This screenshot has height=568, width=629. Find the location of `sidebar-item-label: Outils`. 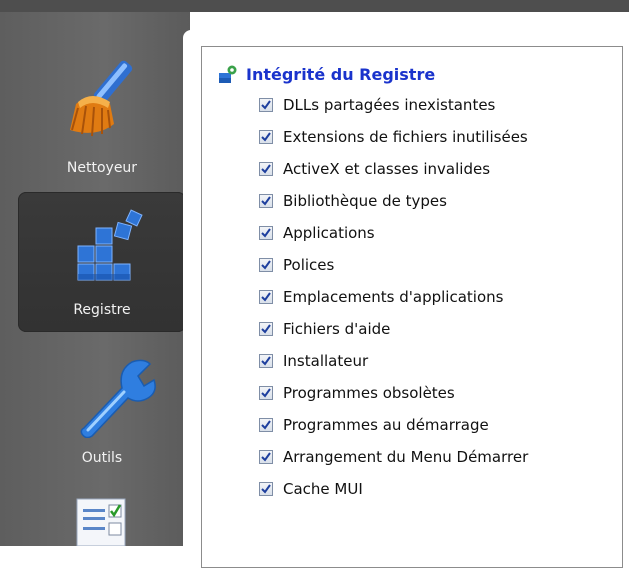

sidebar-item-label: Outils is located at coordinates (102, 458).